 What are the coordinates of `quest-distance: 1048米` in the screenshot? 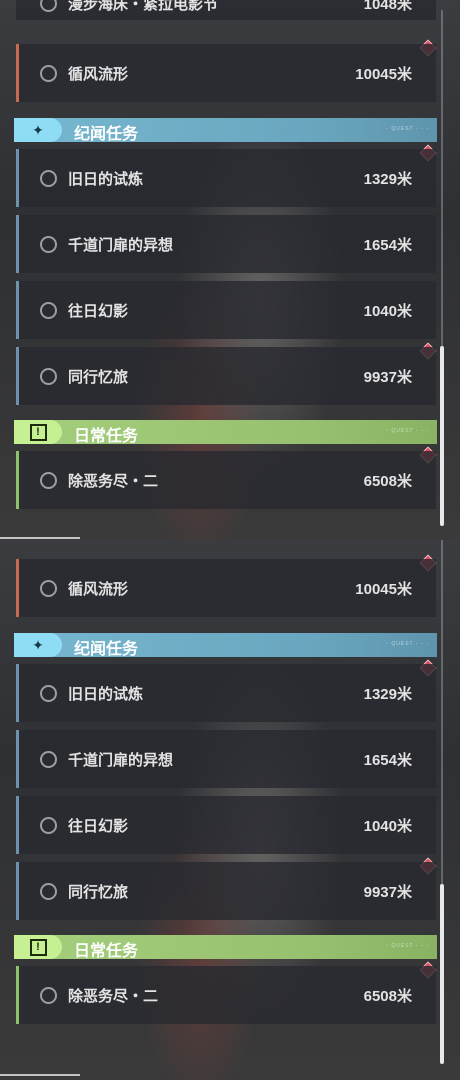 It's located at (387, 6).